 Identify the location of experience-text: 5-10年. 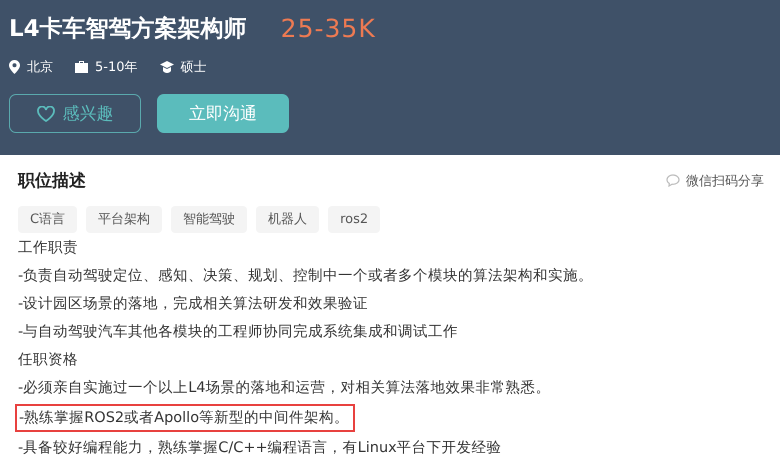
(116, 67).